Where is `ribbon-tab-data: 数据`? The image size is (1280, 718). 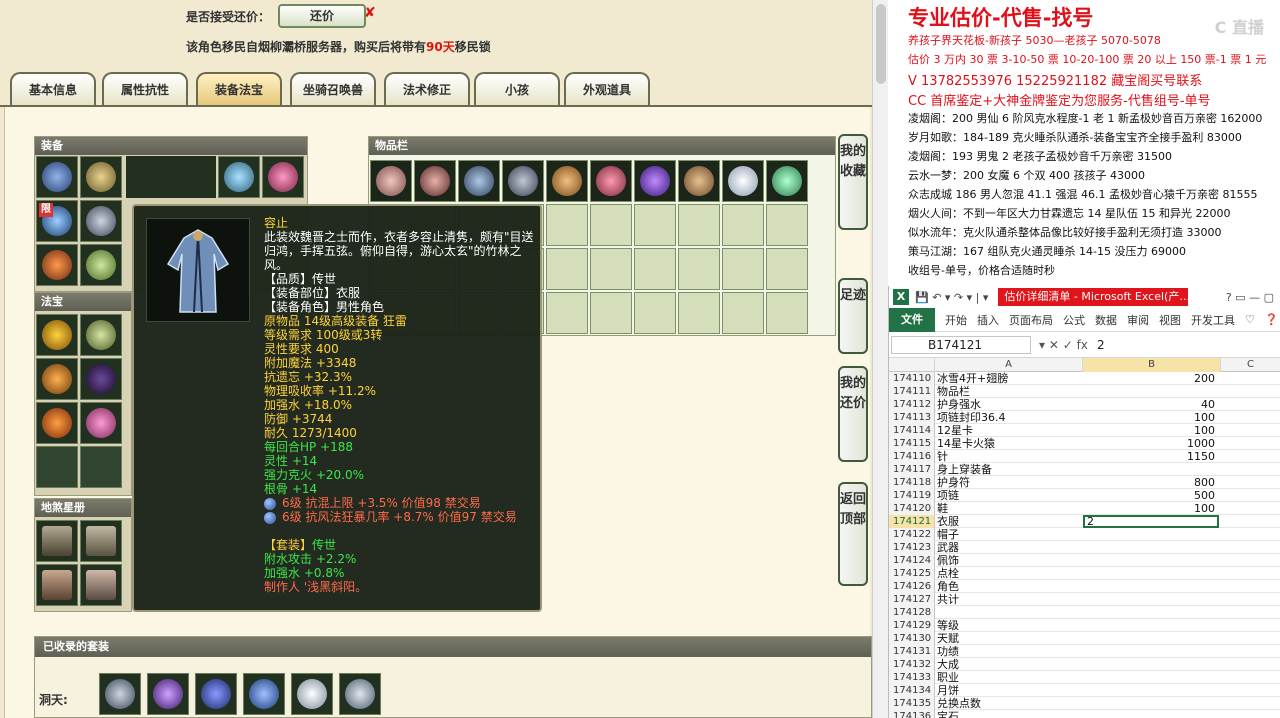
ribbon-tab-data: 数据 is located at coordinates (1106, 320).